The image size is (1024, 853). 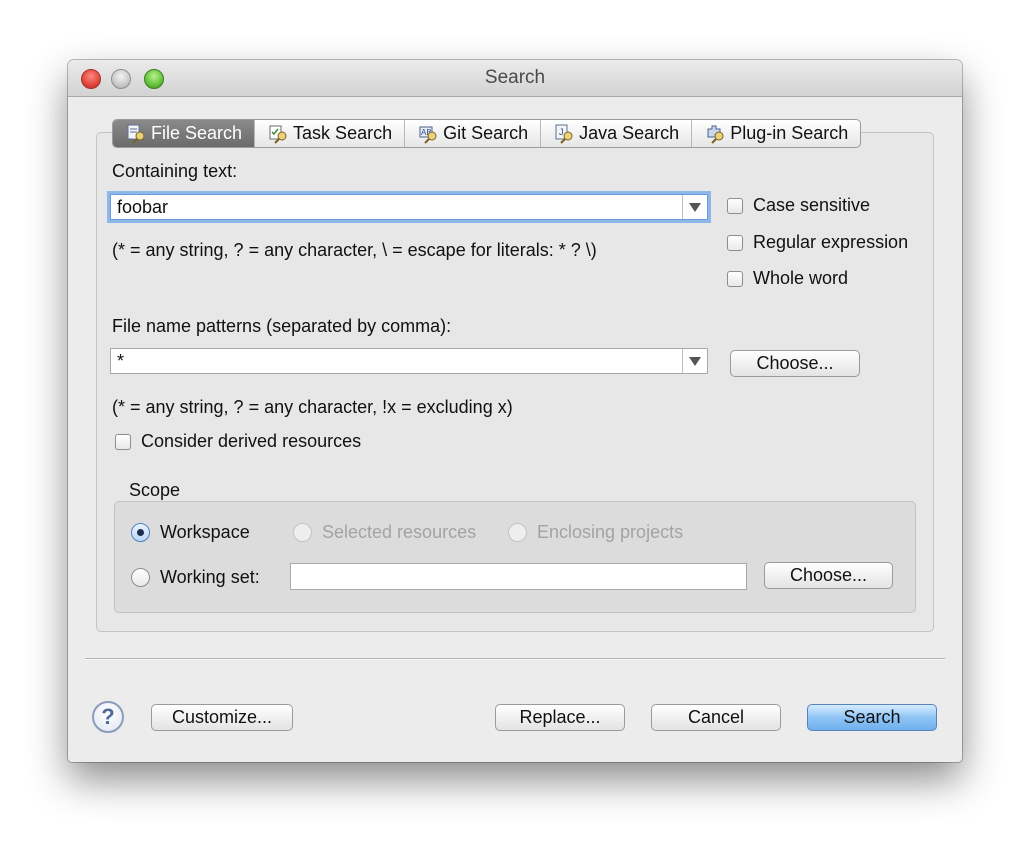 I want to click on scope-enclosing-projects-option: Enclosing projects, so click(x=595, y=532).